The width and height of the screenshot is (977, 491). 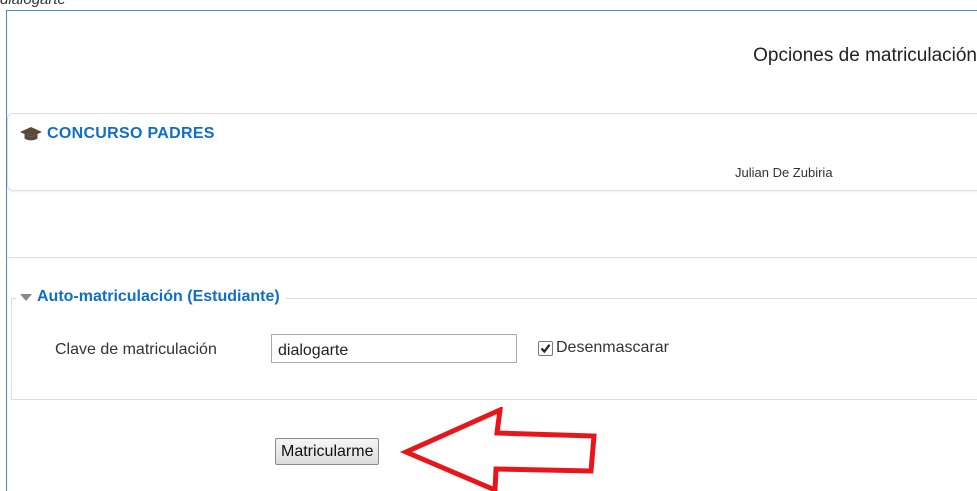 What do you see at coordinates (784, 172) in the screenshot?
I see `teacher-name: Julian De Zubiria` at bounding box center [784, 172].